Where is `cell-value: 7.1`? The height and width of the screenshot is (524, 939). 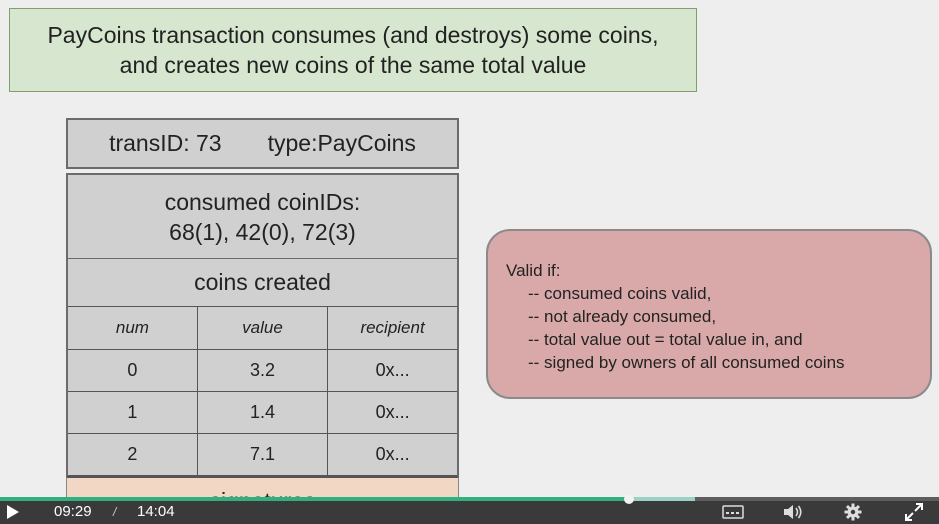
cell-value: 7.1 is located at coordinates (262, 454).